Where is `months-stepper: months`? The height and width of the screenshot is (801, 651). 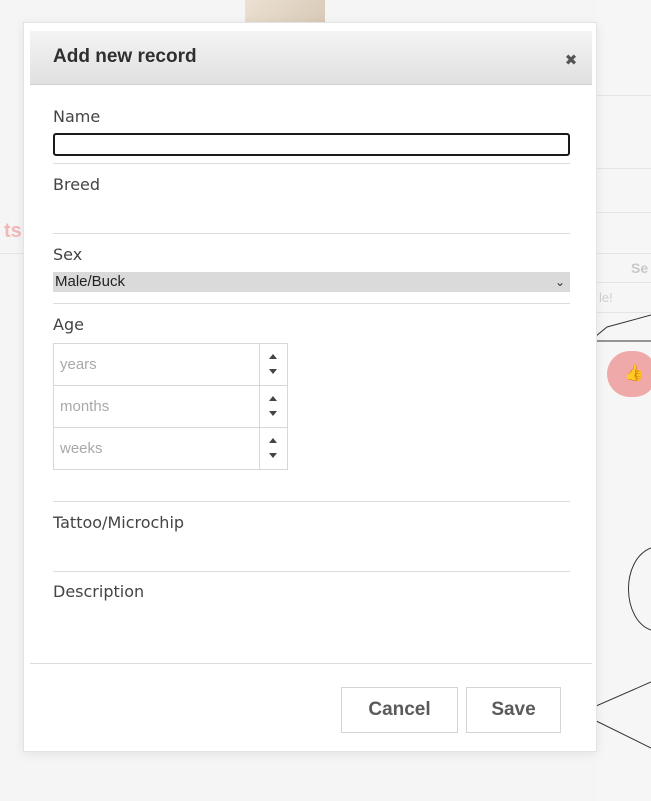 months-stepper: months is located at coordinates (170, 406).